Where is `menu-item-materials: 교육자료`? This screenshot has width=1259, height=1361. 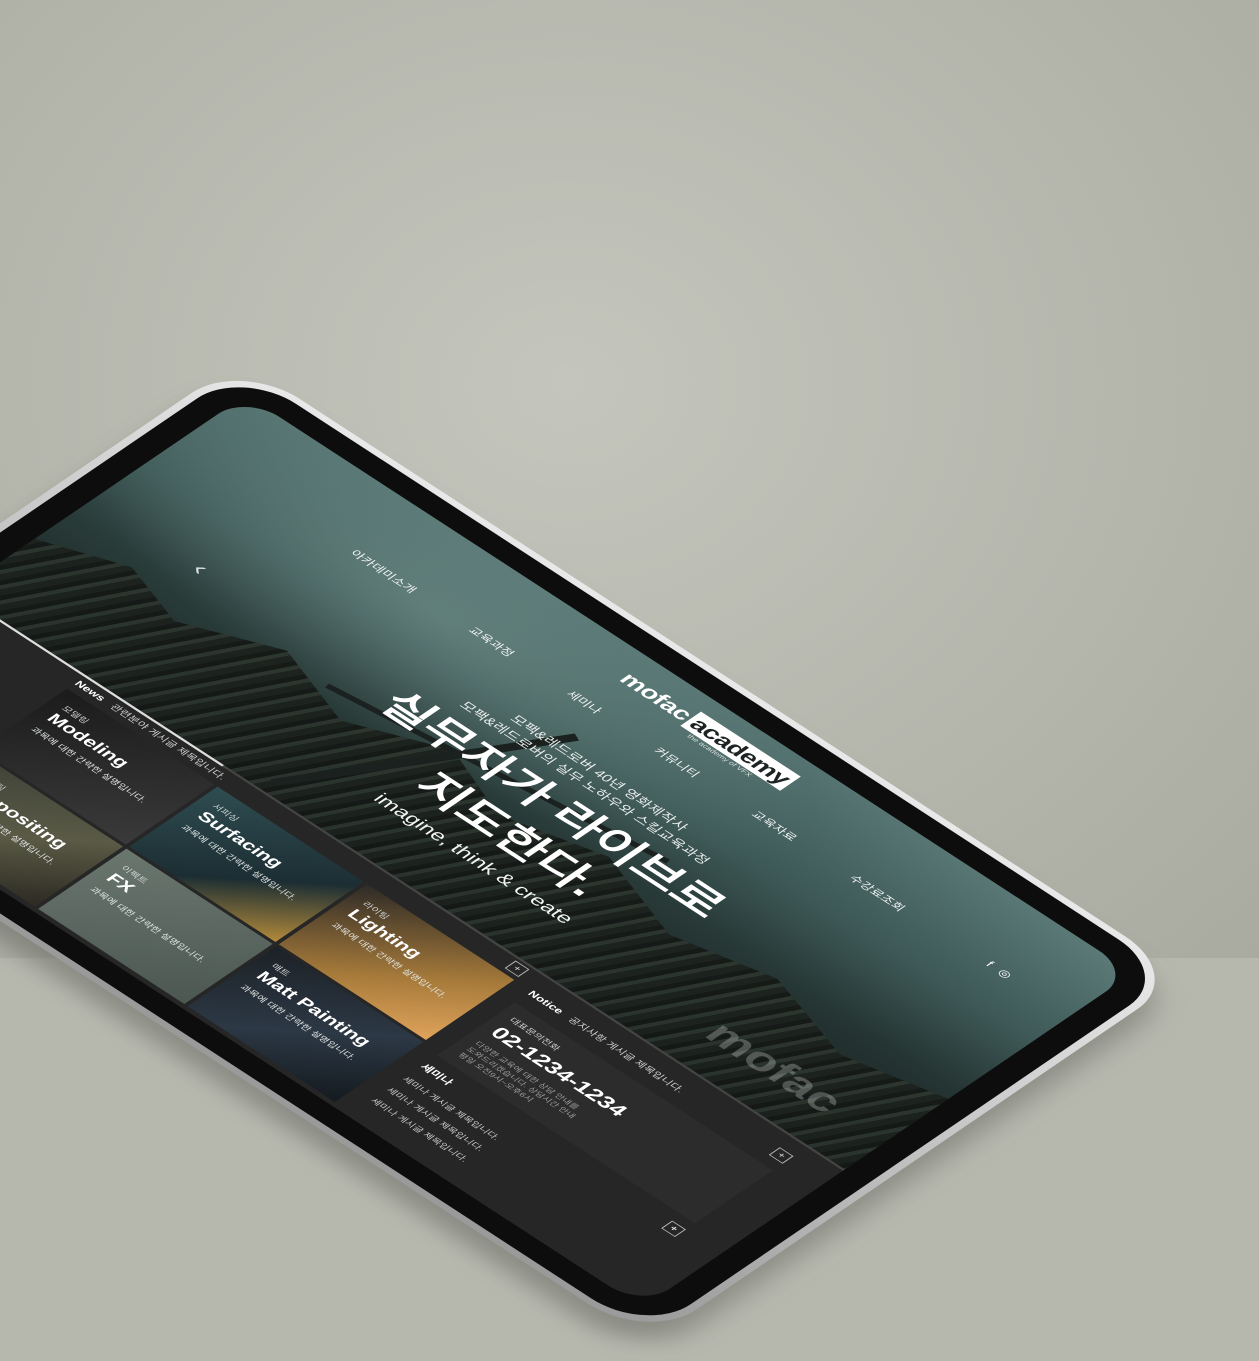
menu-item-materials: 교육자료 is located at coordinates (775, 826).